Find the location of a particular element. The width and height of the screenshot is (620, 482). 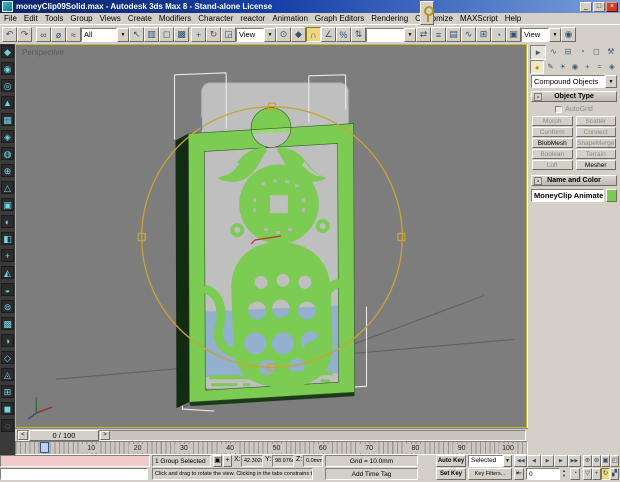

tab-create: ► is located at coordinates (538, 52).